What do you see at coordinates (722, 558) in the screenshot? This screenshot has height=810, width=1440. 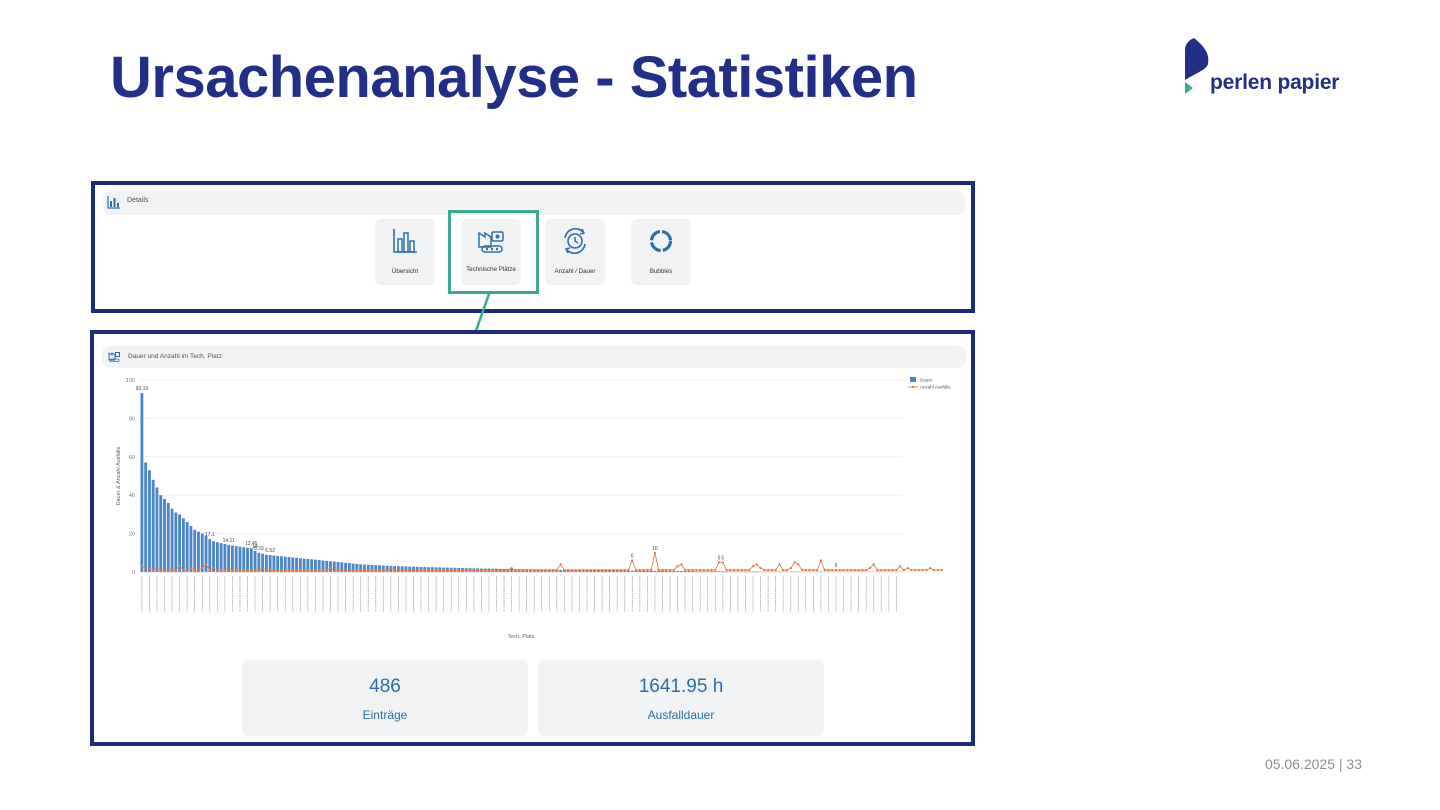 I see `data-label: 5` at bounding box center [722, 558].